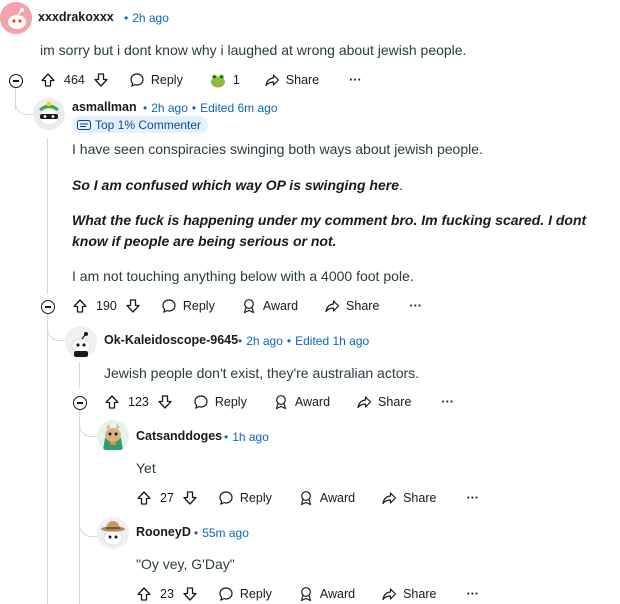 The height and width of the screenshot is (604, 620). Describe the element at coordinates (138, 402) in the screenshot. I see `vote-score: 123` at that location.